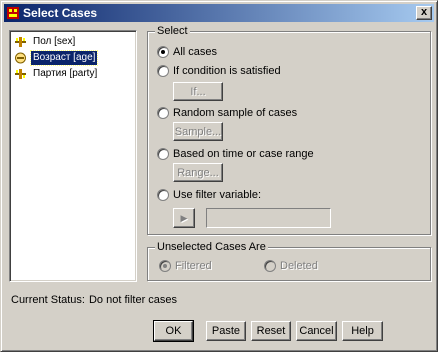 Image resolution: width=438 pixels, height=352 pixels. I want to click on radio-filtered-label: Filtered, so click(193, 266).